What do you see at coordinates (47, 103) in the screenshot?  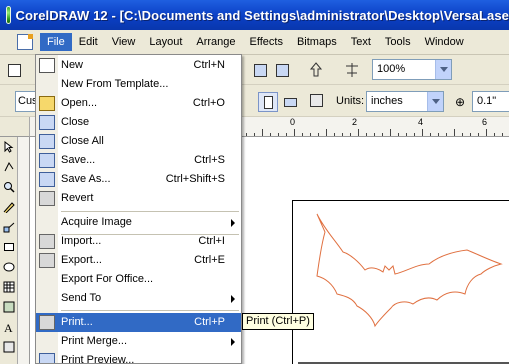 I see `open-folder-icon` at bounding box center [47, 103].